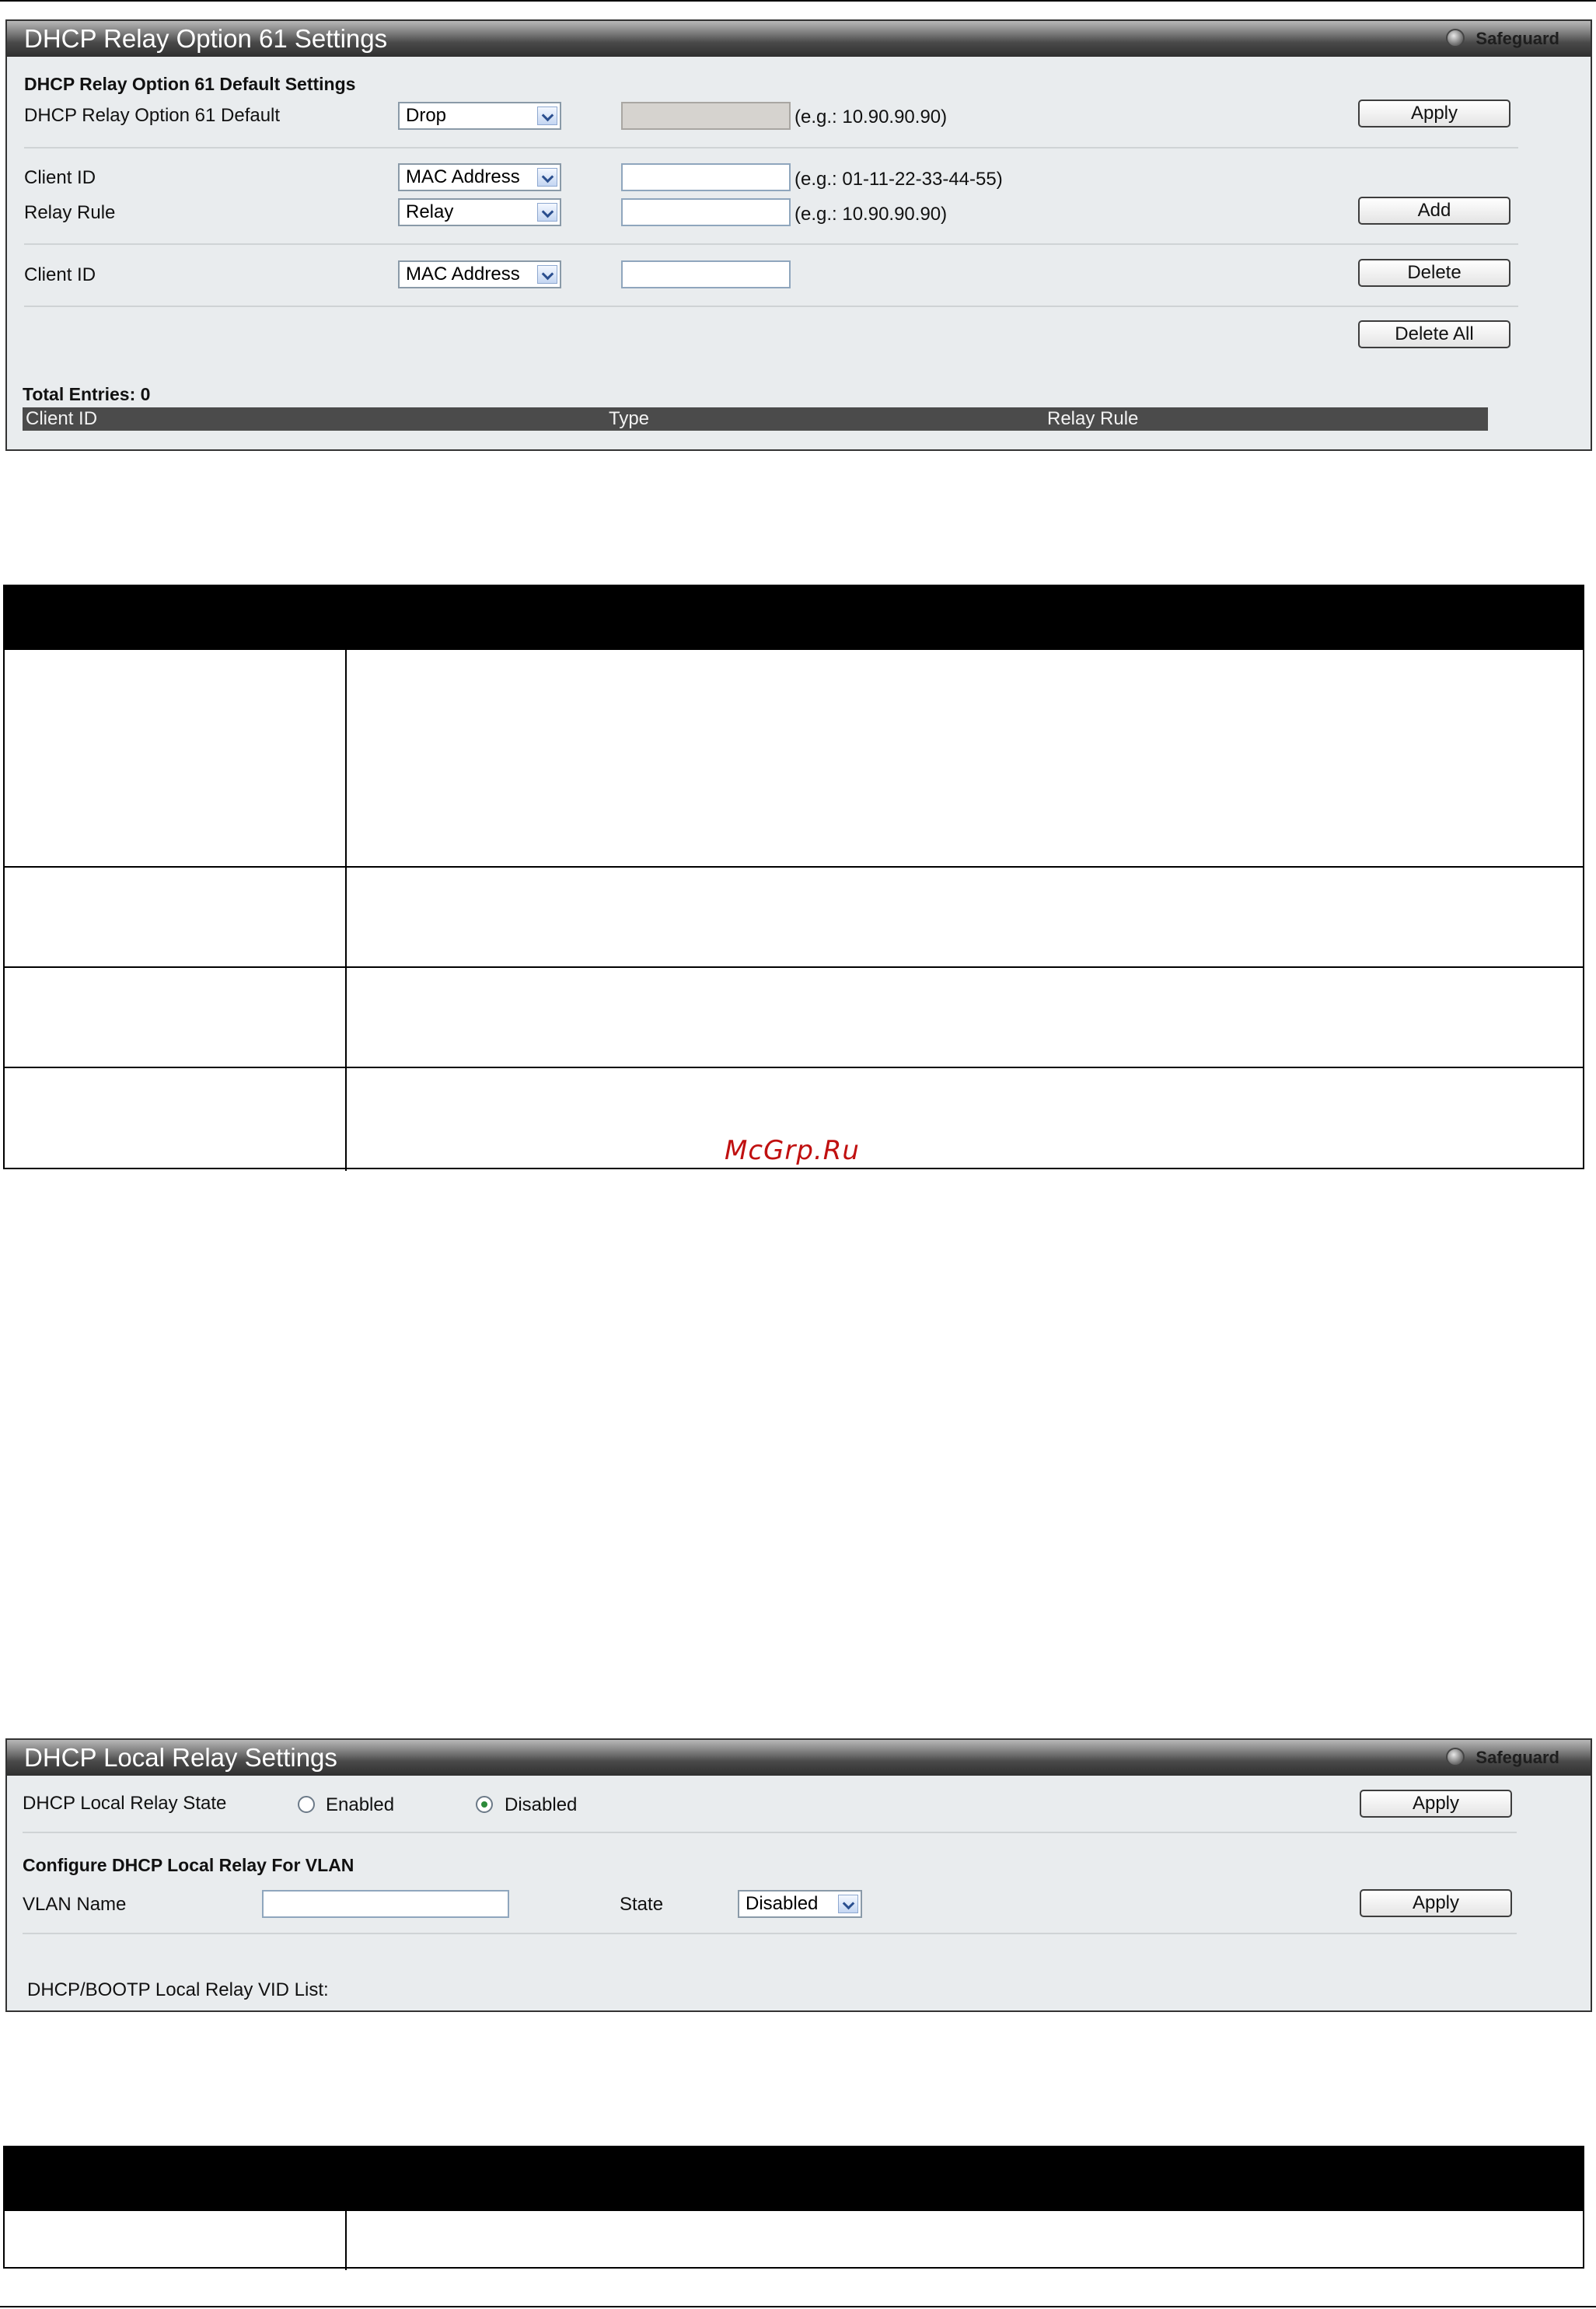 The height and width of the screenshot is (2309, 1596). Describe the element at coordinates (1436, 1903) in the screenshot. I see `apply-vlan-button: Apply` at that location.